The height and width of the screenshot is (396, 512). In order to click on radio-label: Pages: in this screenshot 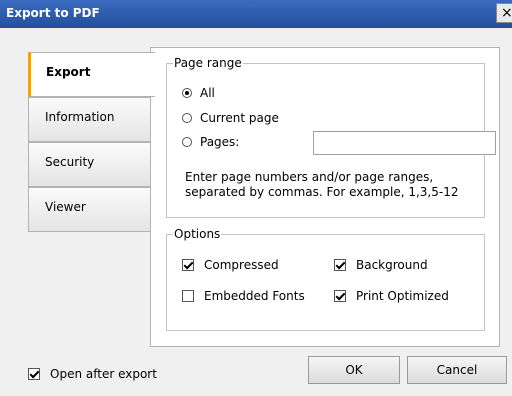, I will do `click(220, 142)`.